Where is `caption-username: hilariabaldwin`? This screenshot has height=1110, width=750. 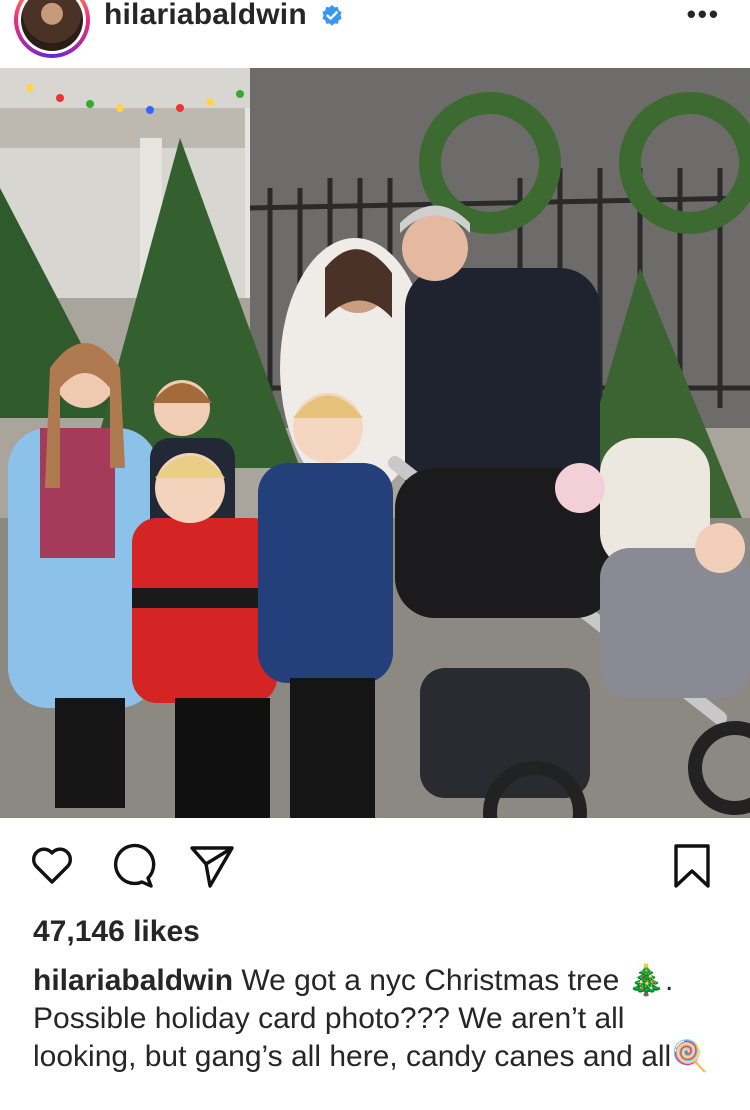 caption-username: hilariabaldwin is located at coordinates (133, 980).